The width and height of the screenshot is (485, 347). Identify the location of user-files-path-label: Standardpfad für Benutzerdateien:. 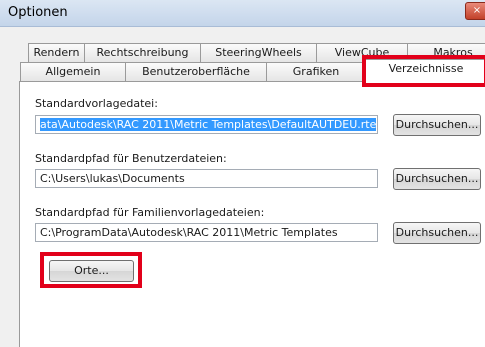
(131, 158).